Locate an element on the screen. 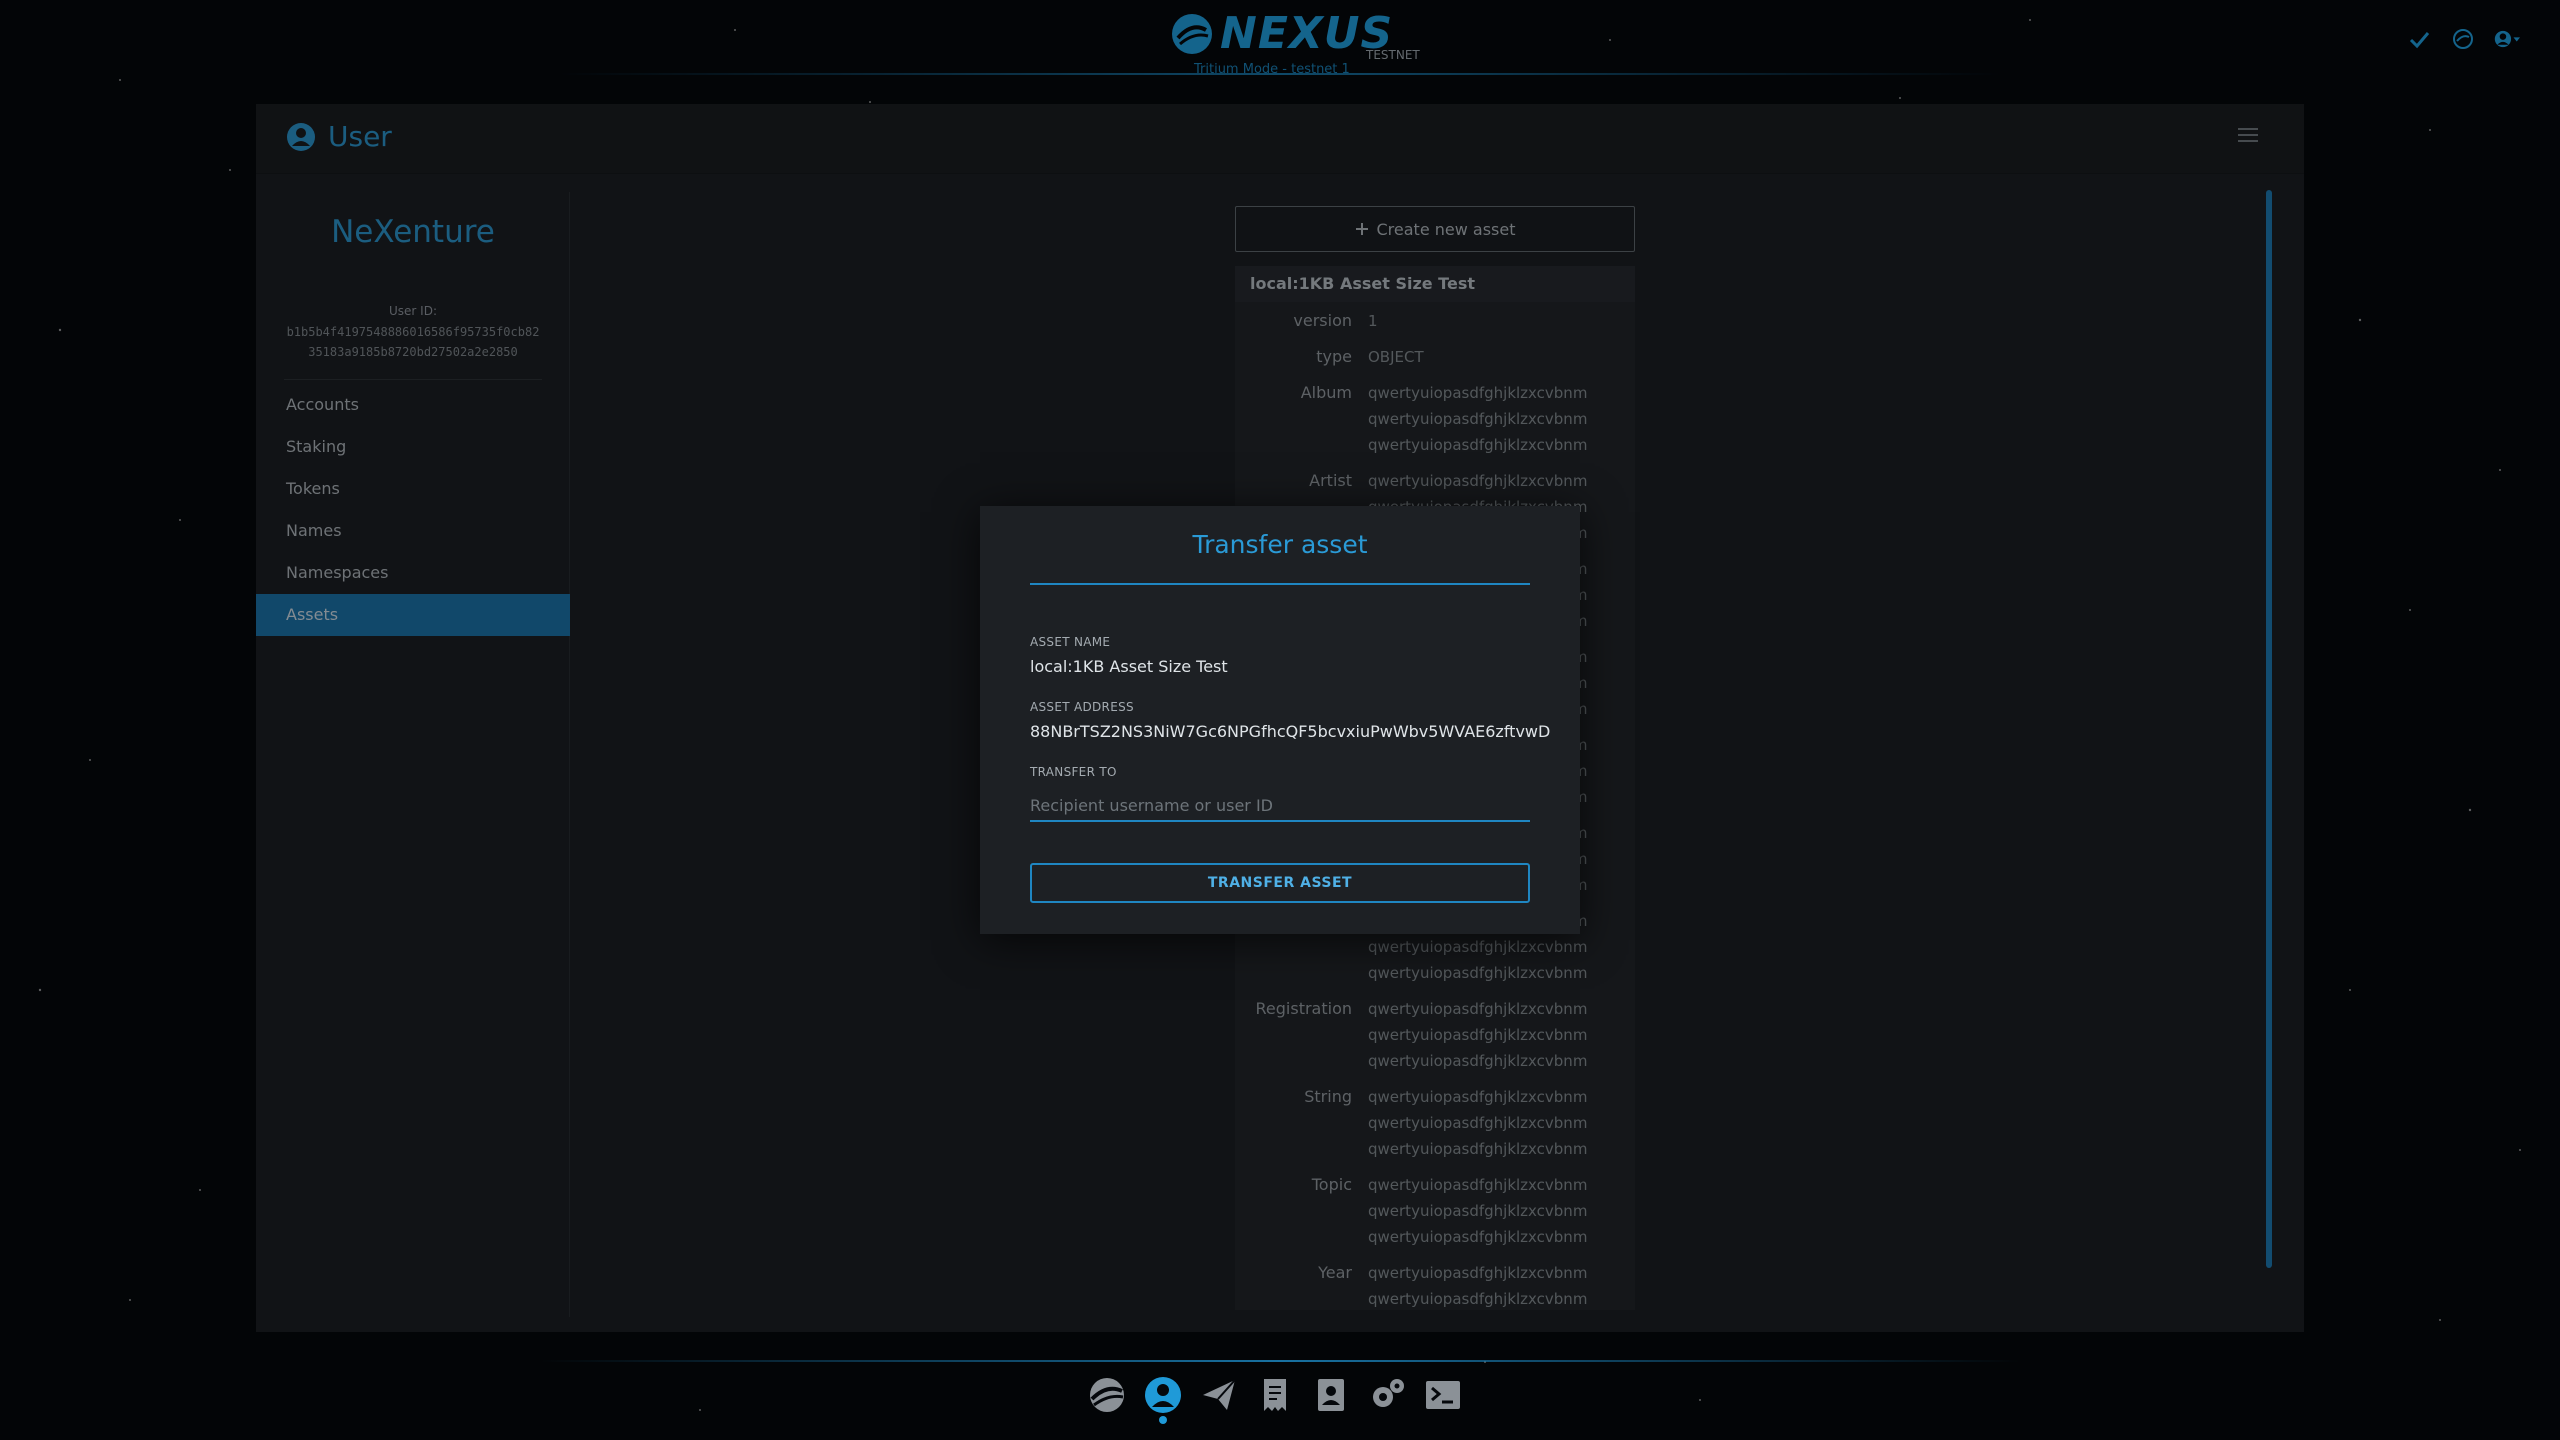  send-icon is located at coordinates (1219, 1398).